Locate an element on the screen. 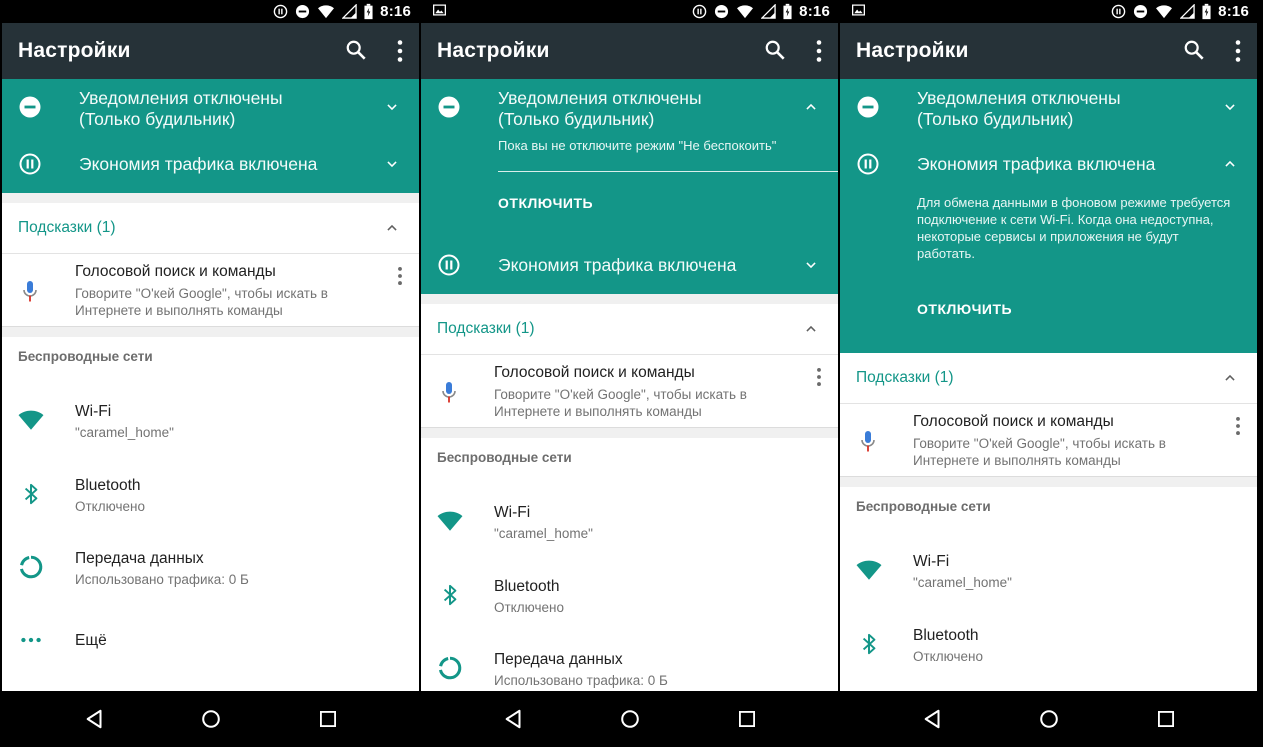 This screenshot has height=747, width=1263. image-notification-icon is located at coordinates (439, 10).